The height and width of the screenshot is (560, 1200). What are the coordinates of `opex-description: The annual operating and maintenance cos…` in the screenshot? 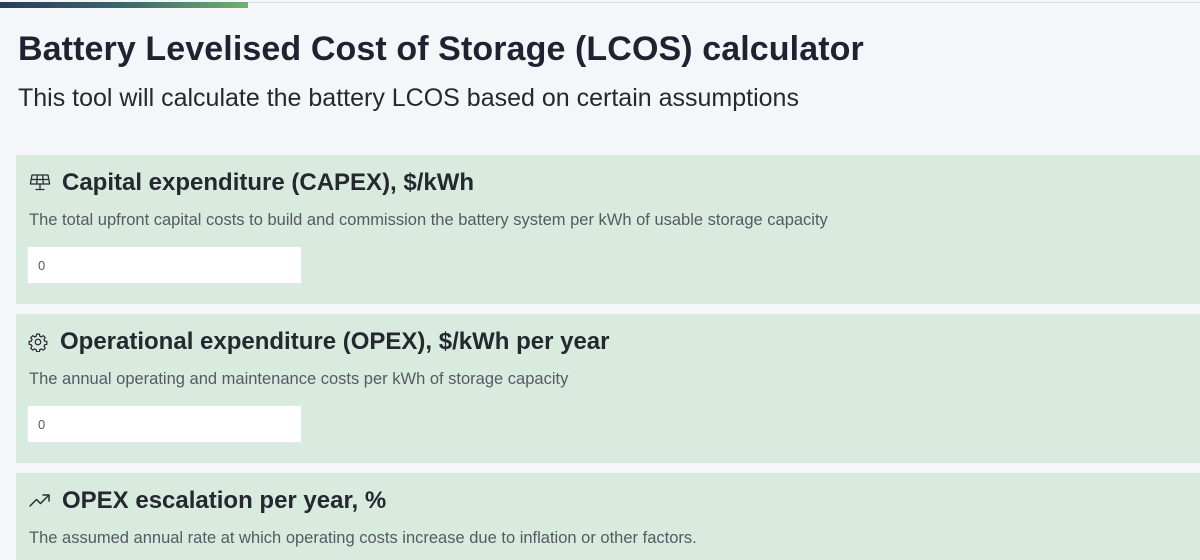 It's located at (299, 379).